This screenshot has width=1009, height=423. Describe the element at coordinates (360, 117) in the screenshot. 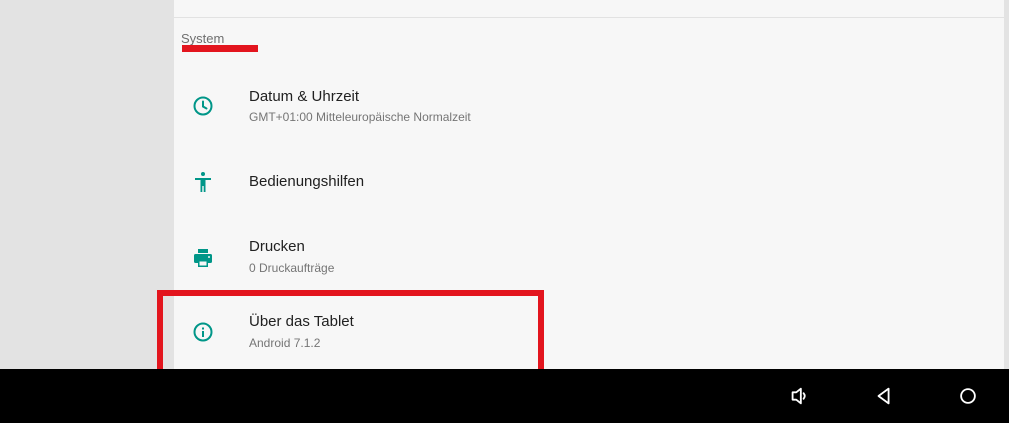

I see `settings-item-subtitle: GMT+01:00 Mitteleuropäische Normalzeit` at that location.